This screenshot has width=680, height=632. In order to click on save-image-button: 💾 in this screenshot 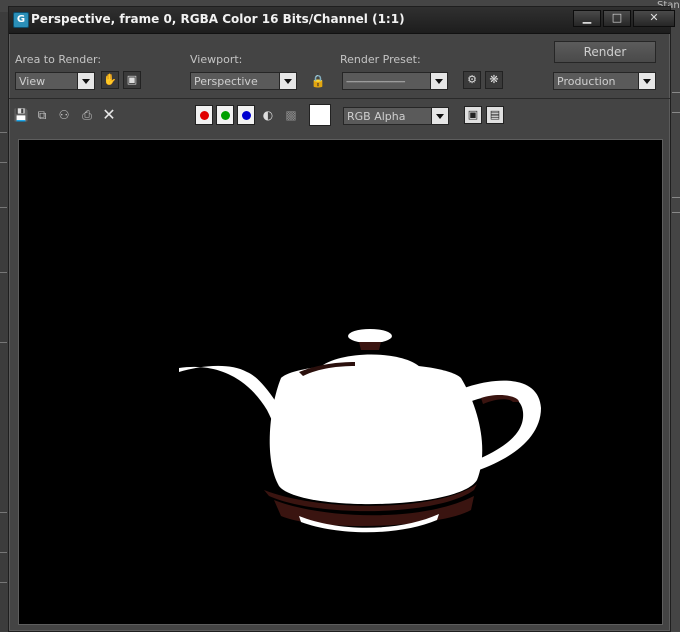, I will do `click(21, 115)`.